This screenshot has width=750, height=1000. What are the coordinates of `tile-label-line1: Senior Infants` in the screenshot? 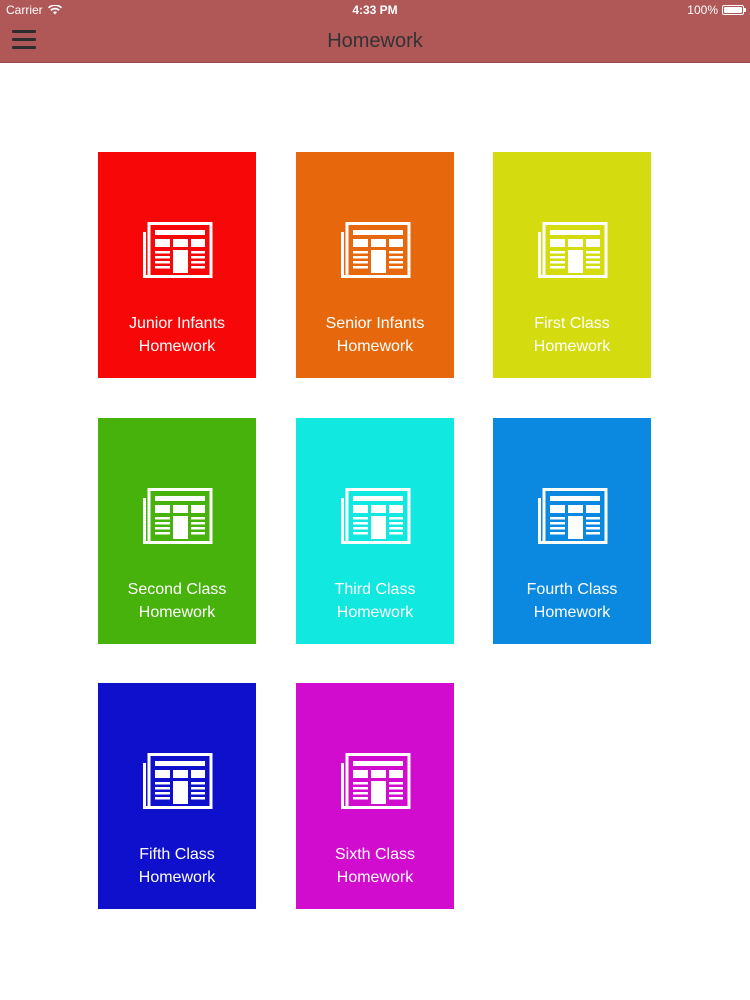 It's located at (375, 323).